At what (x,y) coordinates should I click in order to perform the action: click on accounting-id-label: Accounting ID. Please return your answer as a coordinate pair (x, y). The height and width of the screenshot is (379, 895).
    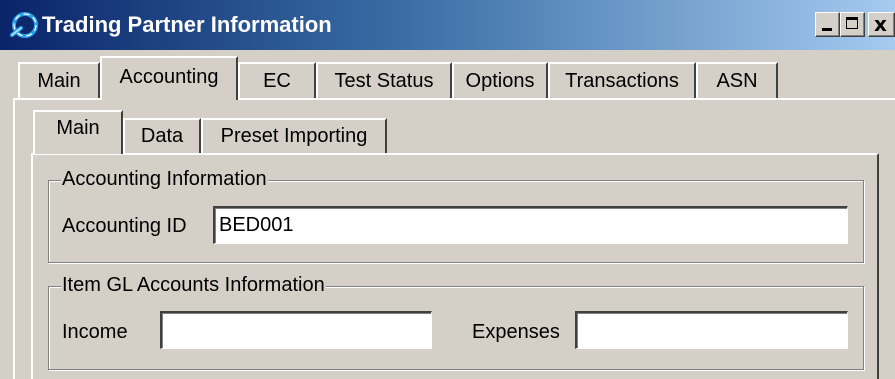
    Looking at the image, I should click on (124, 226).